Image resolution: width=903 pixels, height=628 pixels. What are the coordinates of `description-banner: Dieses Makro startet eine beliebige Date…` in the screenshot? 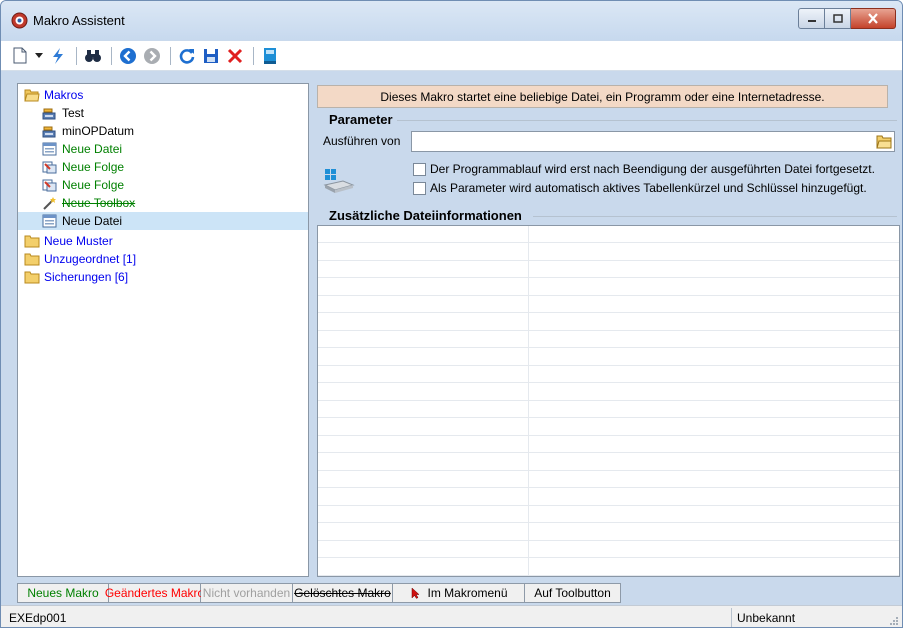 It's located at (602, 96).